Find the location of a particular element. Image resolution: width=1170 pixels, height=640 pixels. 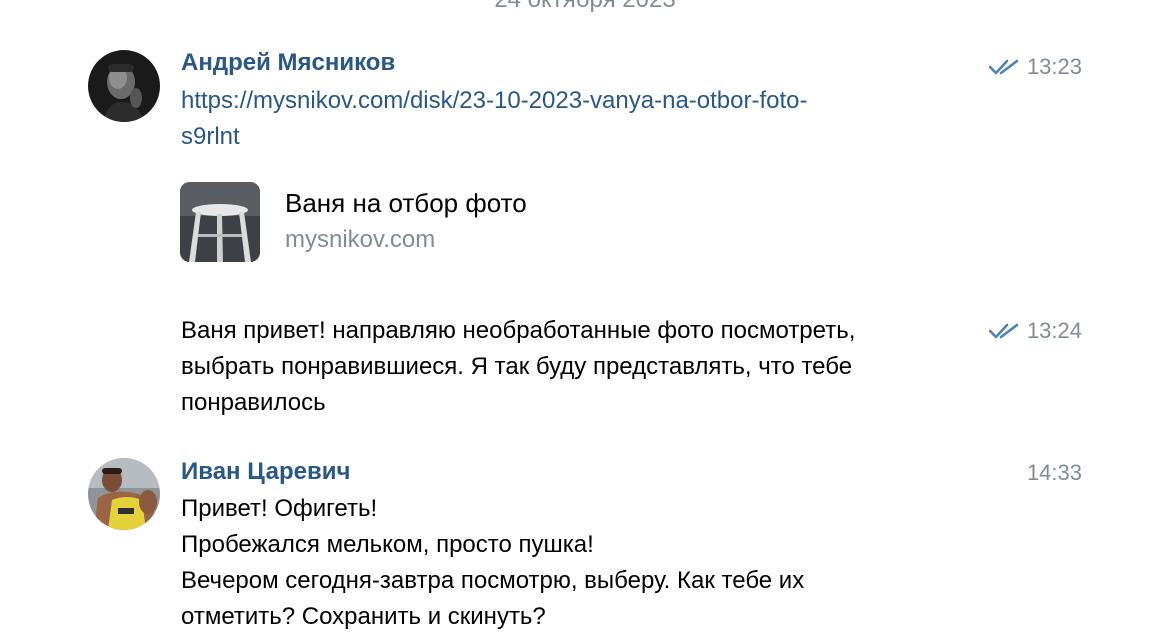

avatar-andrey is located at coordinates (124, 86).